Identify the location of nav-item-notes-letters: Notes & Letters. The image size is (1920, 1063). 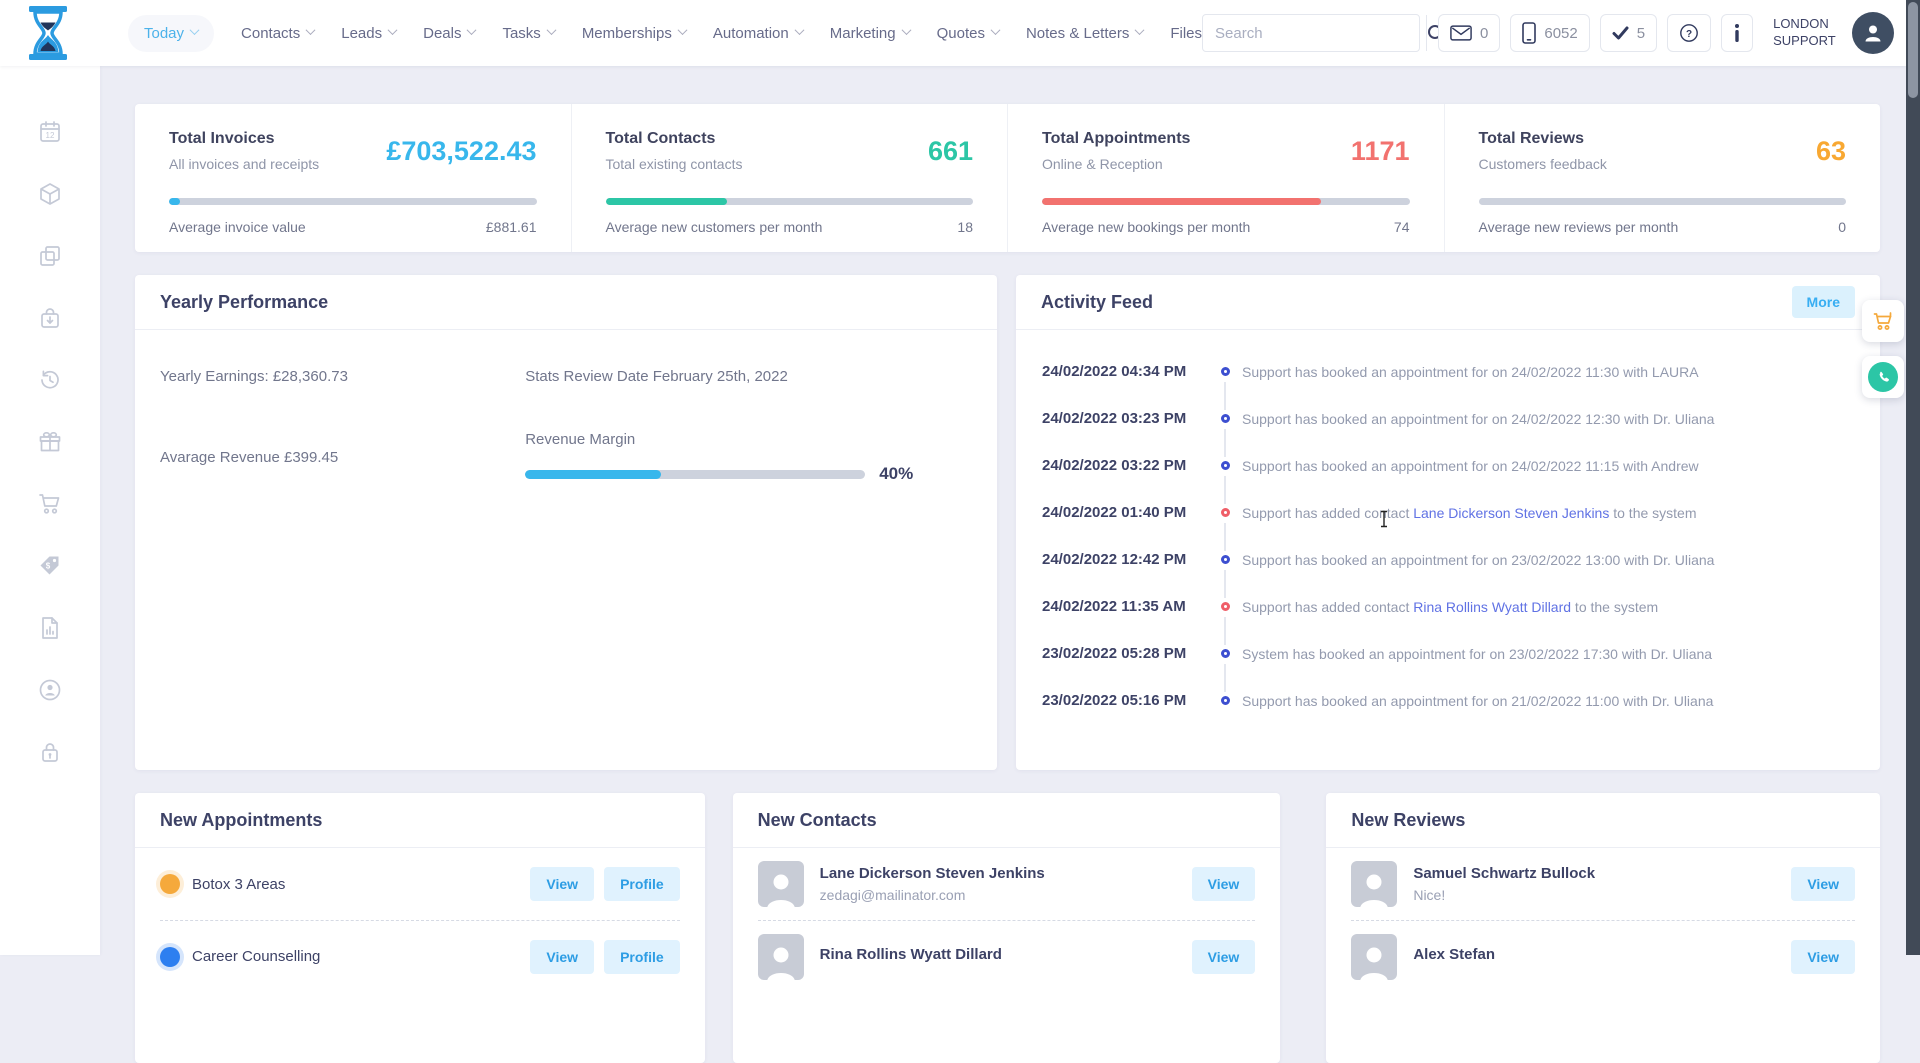
(1084, 33).